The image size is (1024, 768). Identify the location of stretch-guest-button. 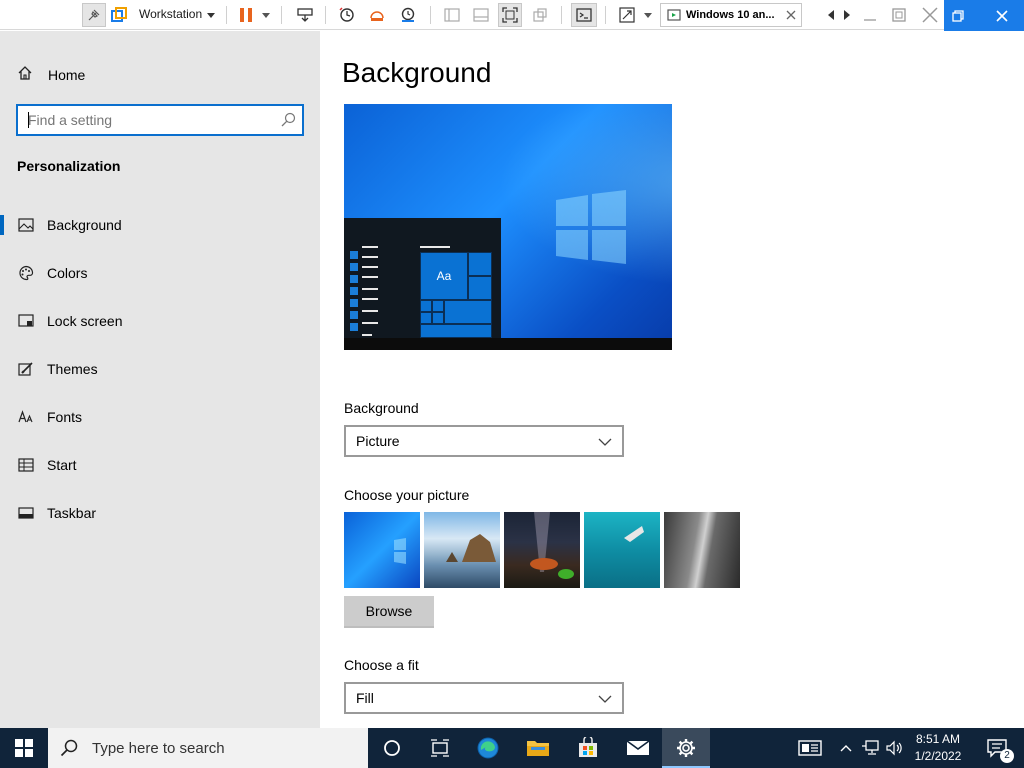
(627, 15).